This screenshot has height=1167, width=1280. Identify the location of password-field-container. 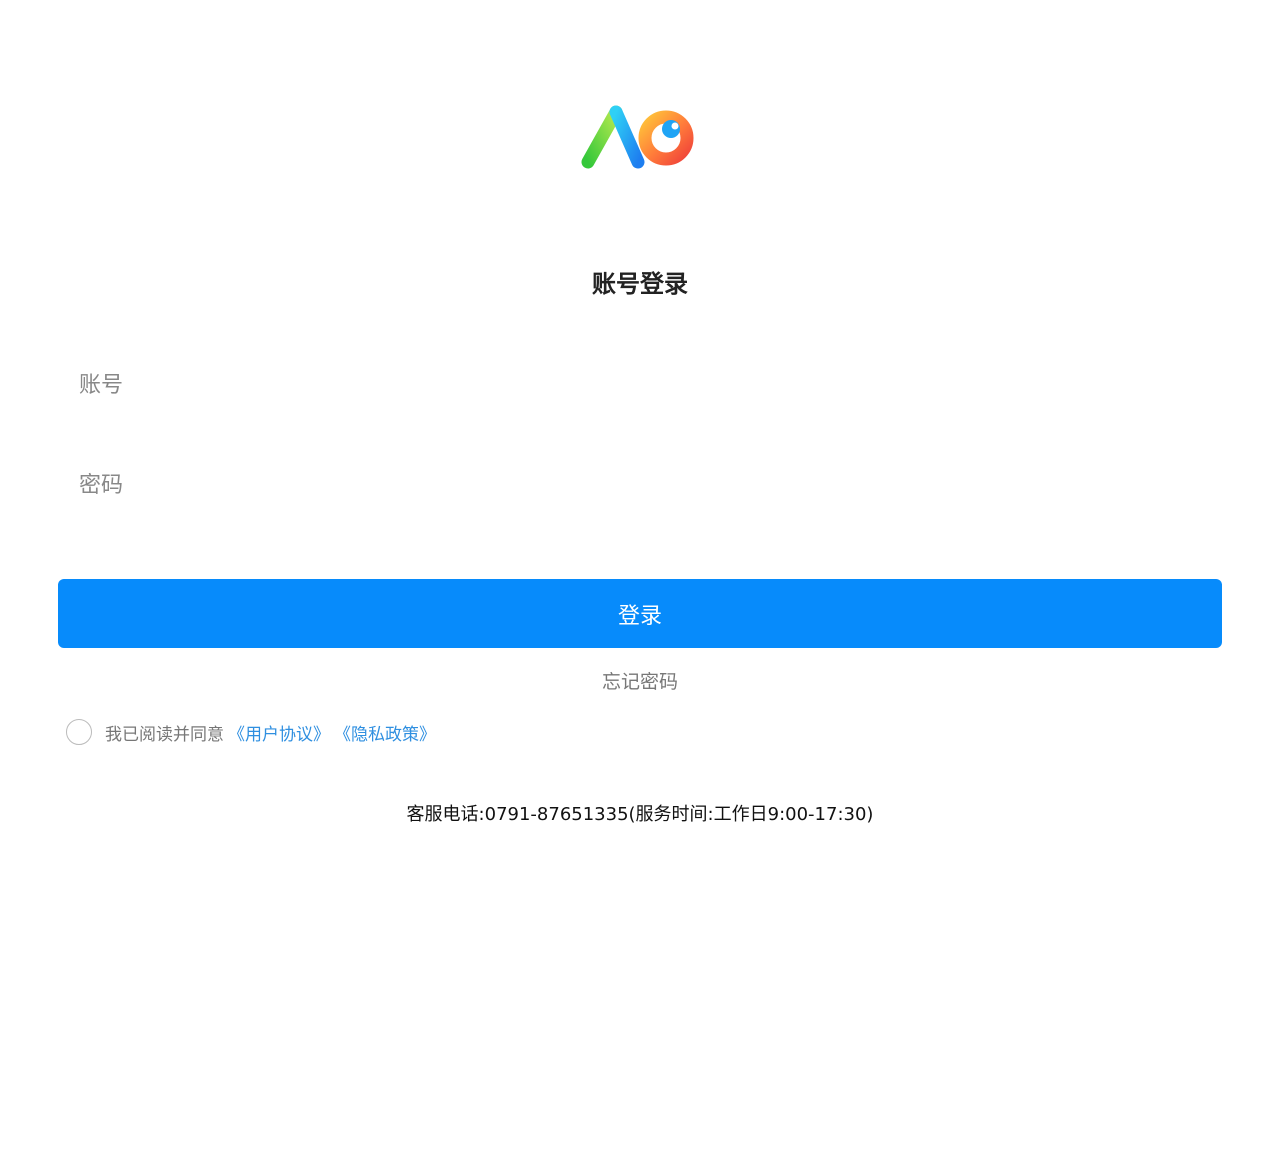
(640, 485).